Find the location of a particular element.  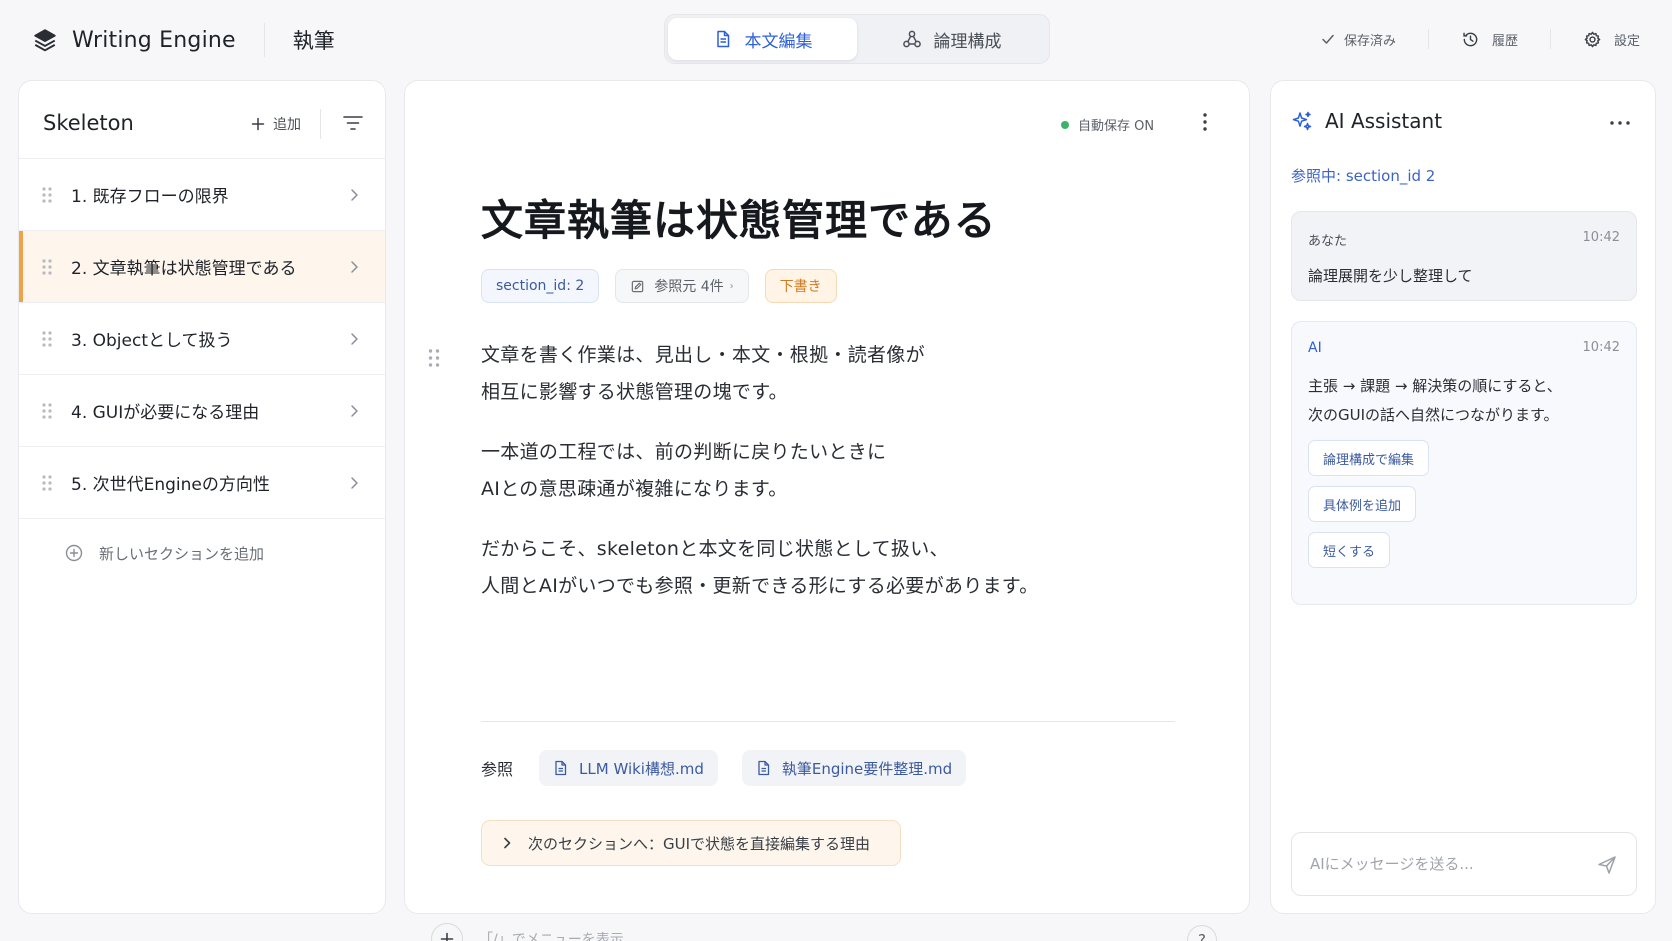

header-divider is located at coordinates (320, 124).